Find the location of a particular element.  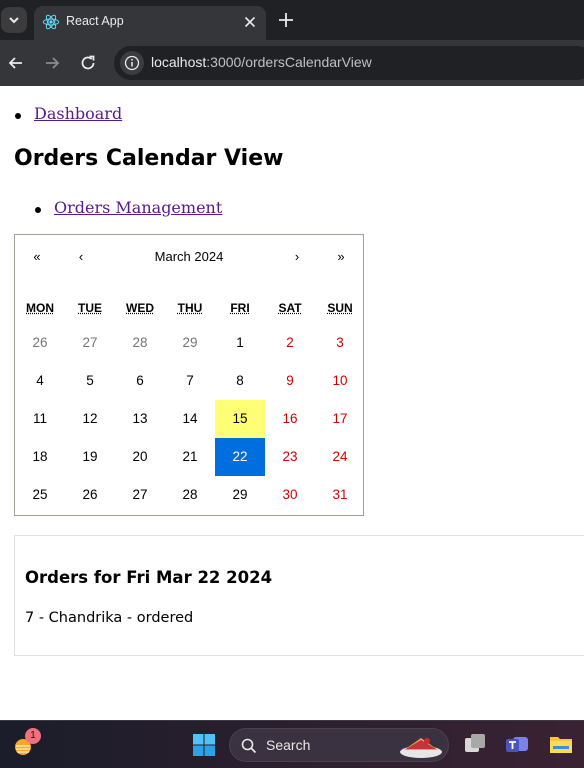

dashboard-link: Dashboard is located at coordinates (78, 113).